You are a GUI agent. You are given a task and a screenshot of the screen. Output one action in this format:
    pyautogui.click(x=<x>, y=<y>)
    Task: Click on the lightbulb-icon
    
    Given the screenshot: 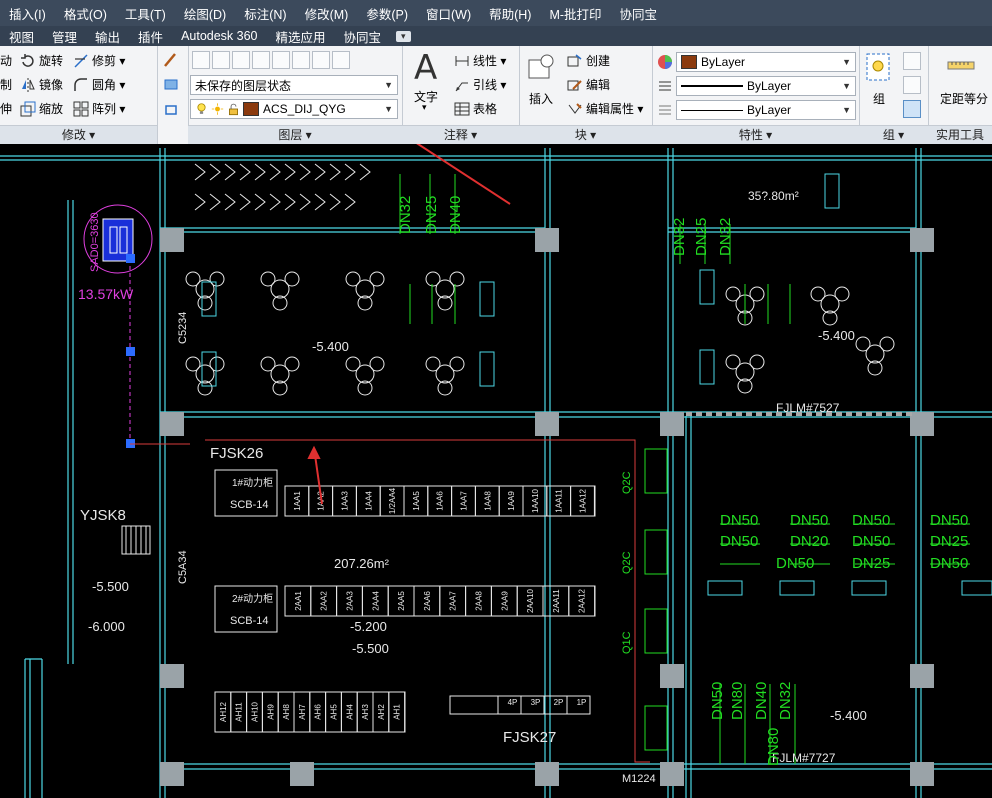 What is the action you would take?
    pyautogui.click(x=201, y=109)
    